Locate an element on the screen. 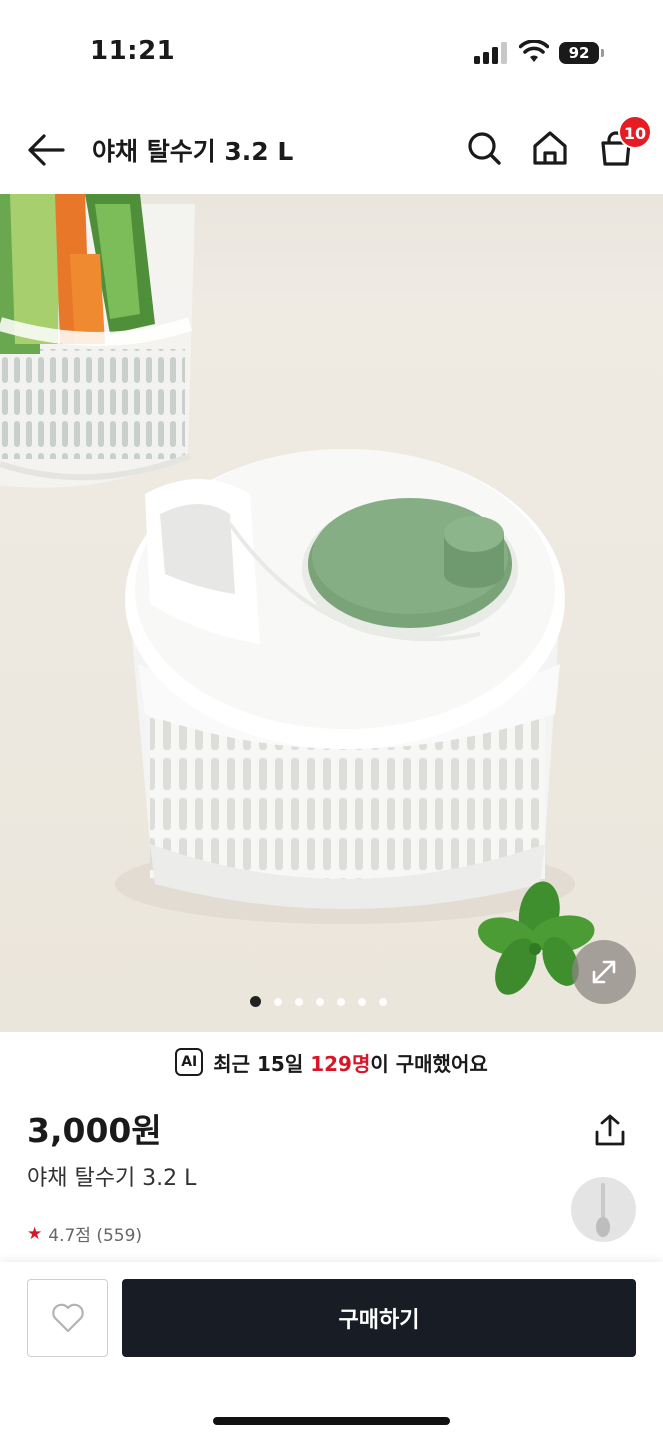 This screenshot has width=663, height=1440. wishlist-button is located at coordinates (67, 1318).